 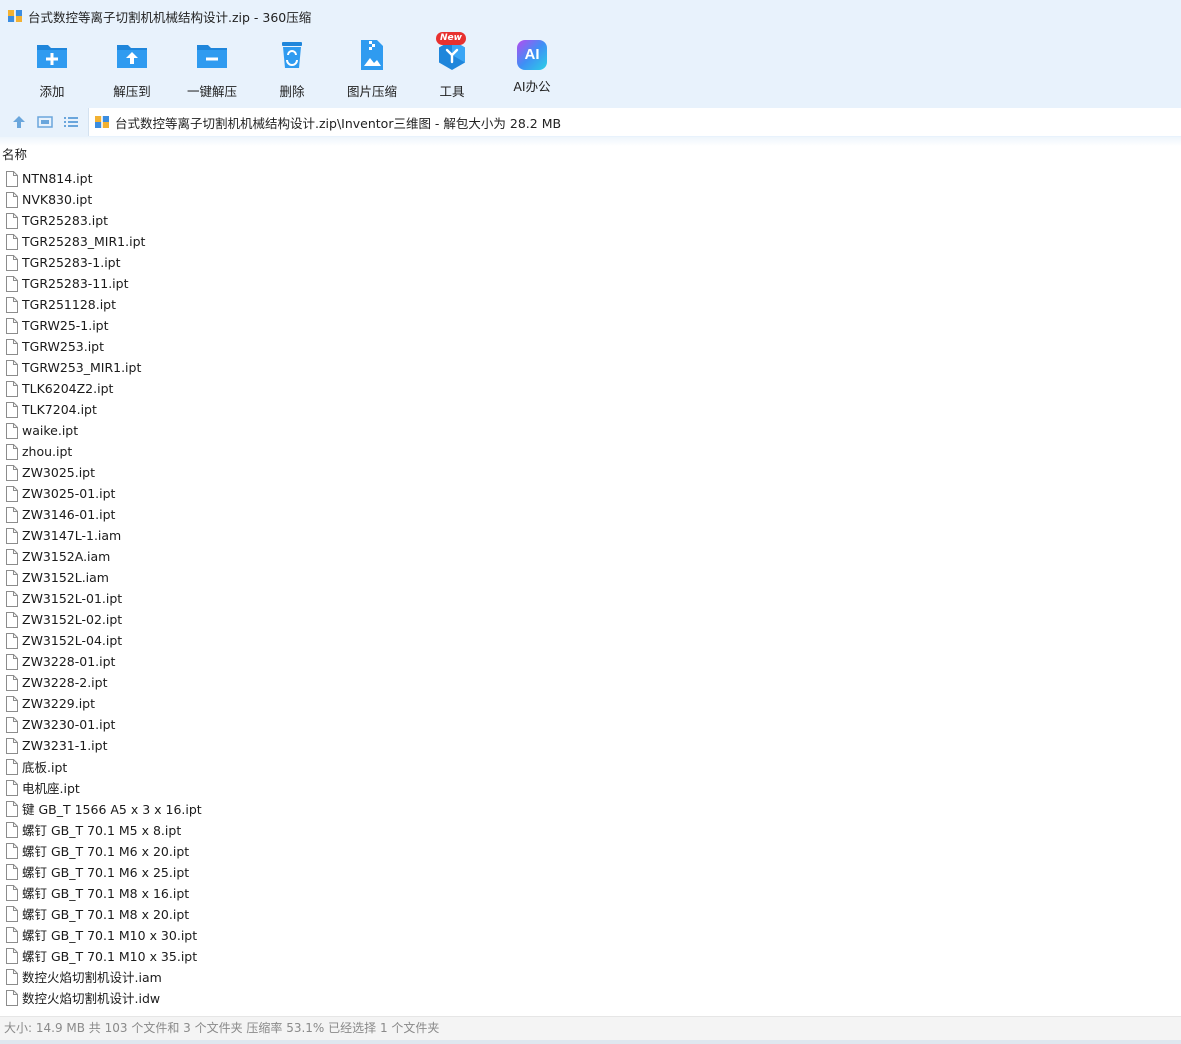 I want to click on toolbar: 添加 解压到 一键解压 删除 图片压缩 New 工具 AI AI办公, so click(x=590, y=69).